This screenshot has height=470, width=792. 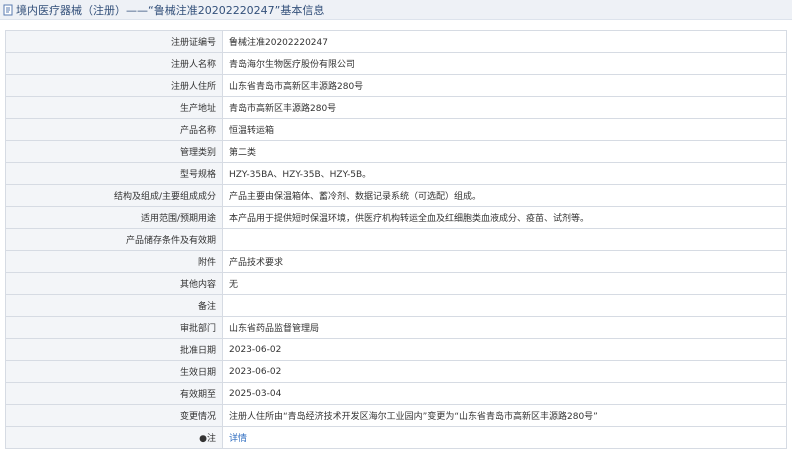 I want to click on table-row: 注册人住所 山东省青岛市高新区丰源路280号, so click(x=396, y=85).